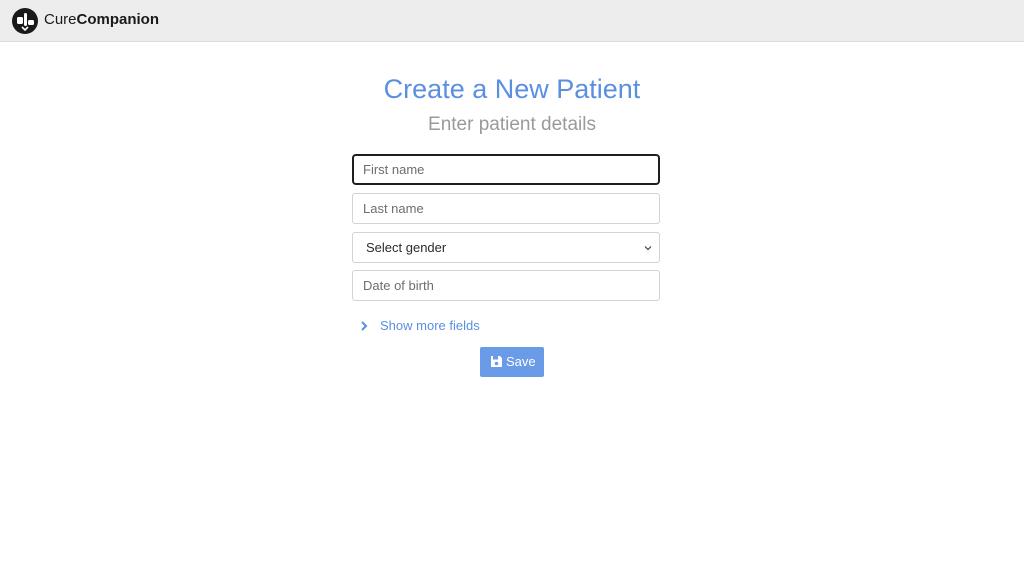 This screenshot has height=576, width=1024. I want to click on chevron-right-icon, so click(364, 326).